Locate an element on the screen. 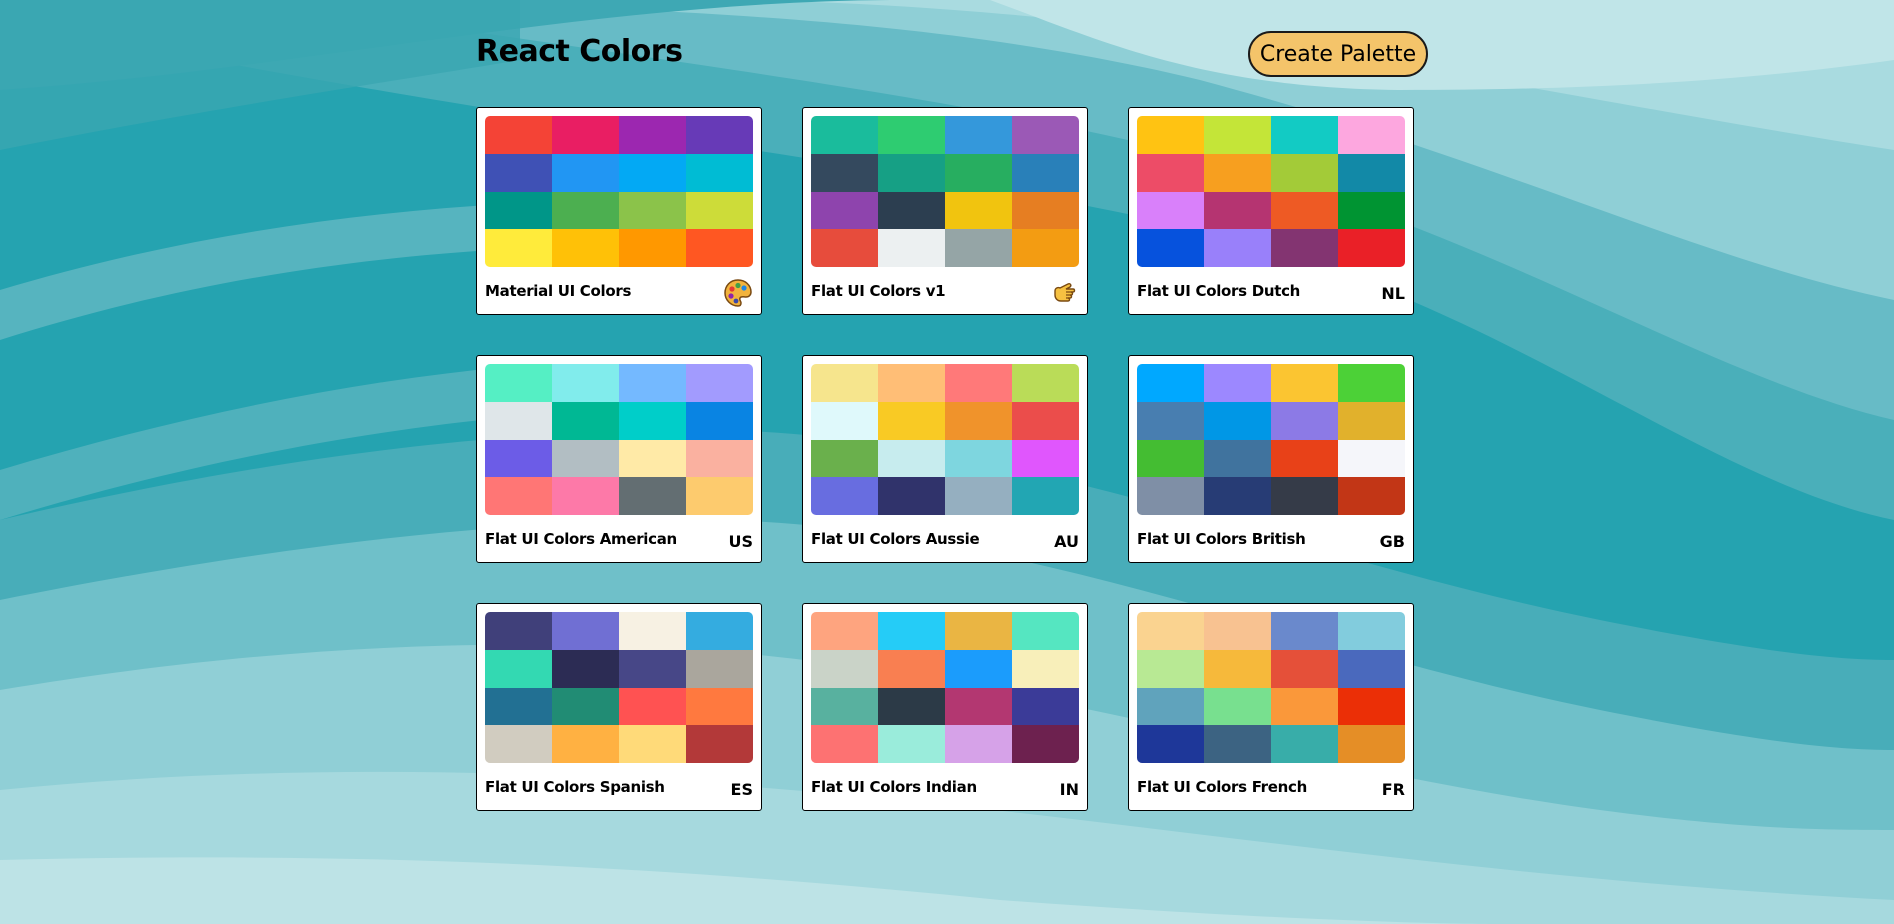 The width and height of the screenshot is (1894, 924). palette-card: Material UI Colors is located at coordinates (619, 211).